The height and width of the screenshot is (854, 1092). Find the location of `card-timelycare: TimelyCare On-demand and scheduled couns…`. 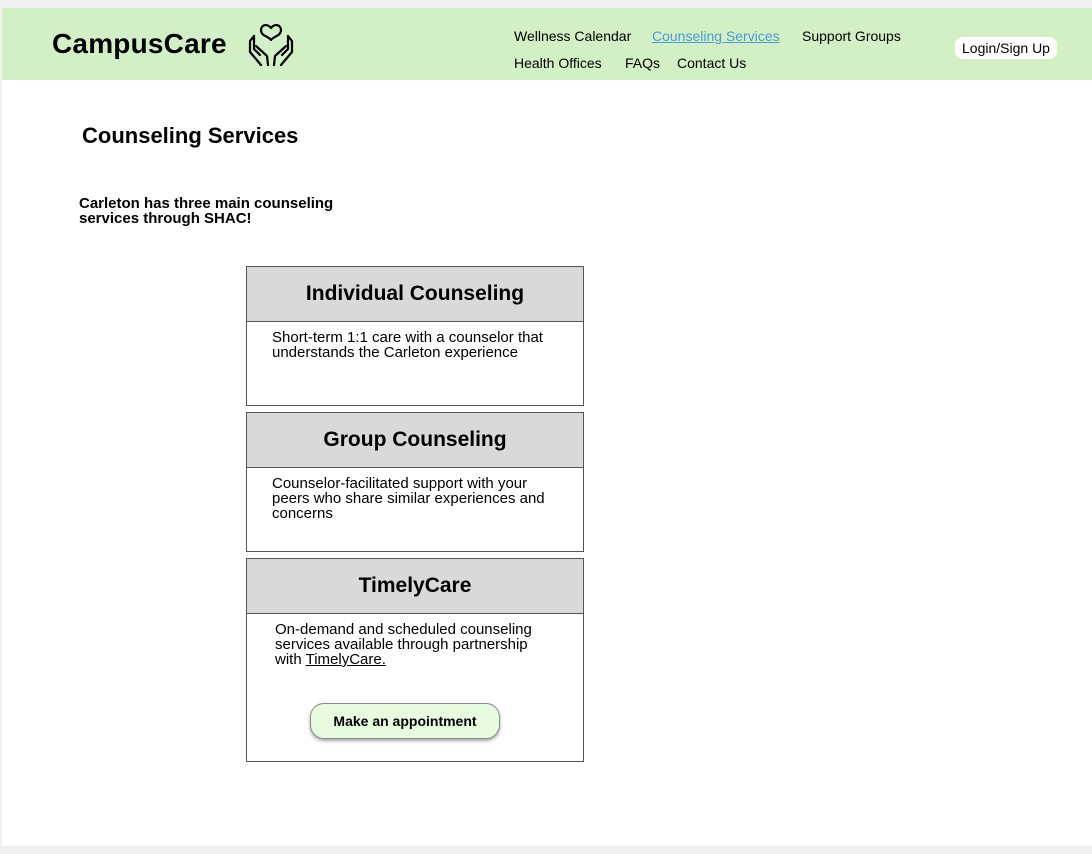

card-timelycare: TimelyCare On-demand and scheduled couns… is located at coordinates (415, 660).